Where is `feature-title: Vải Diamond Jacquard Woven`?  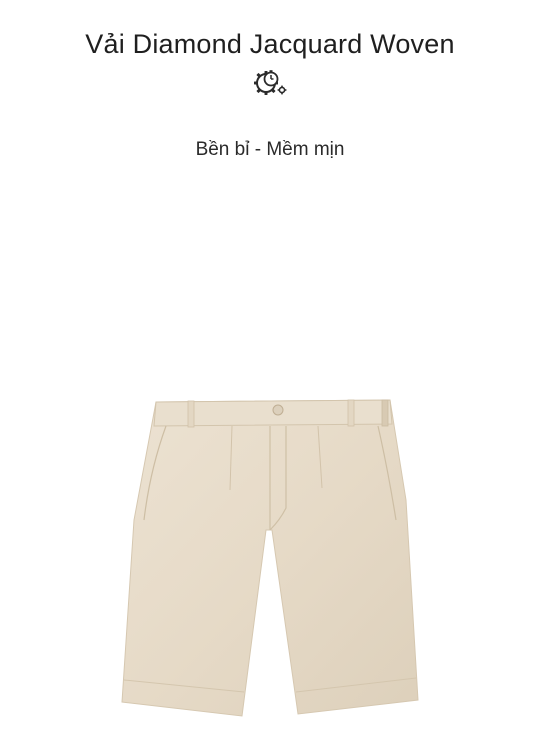
feature-title: Vải Diamond Jacquard Woven is located at coordinates (270, 44).